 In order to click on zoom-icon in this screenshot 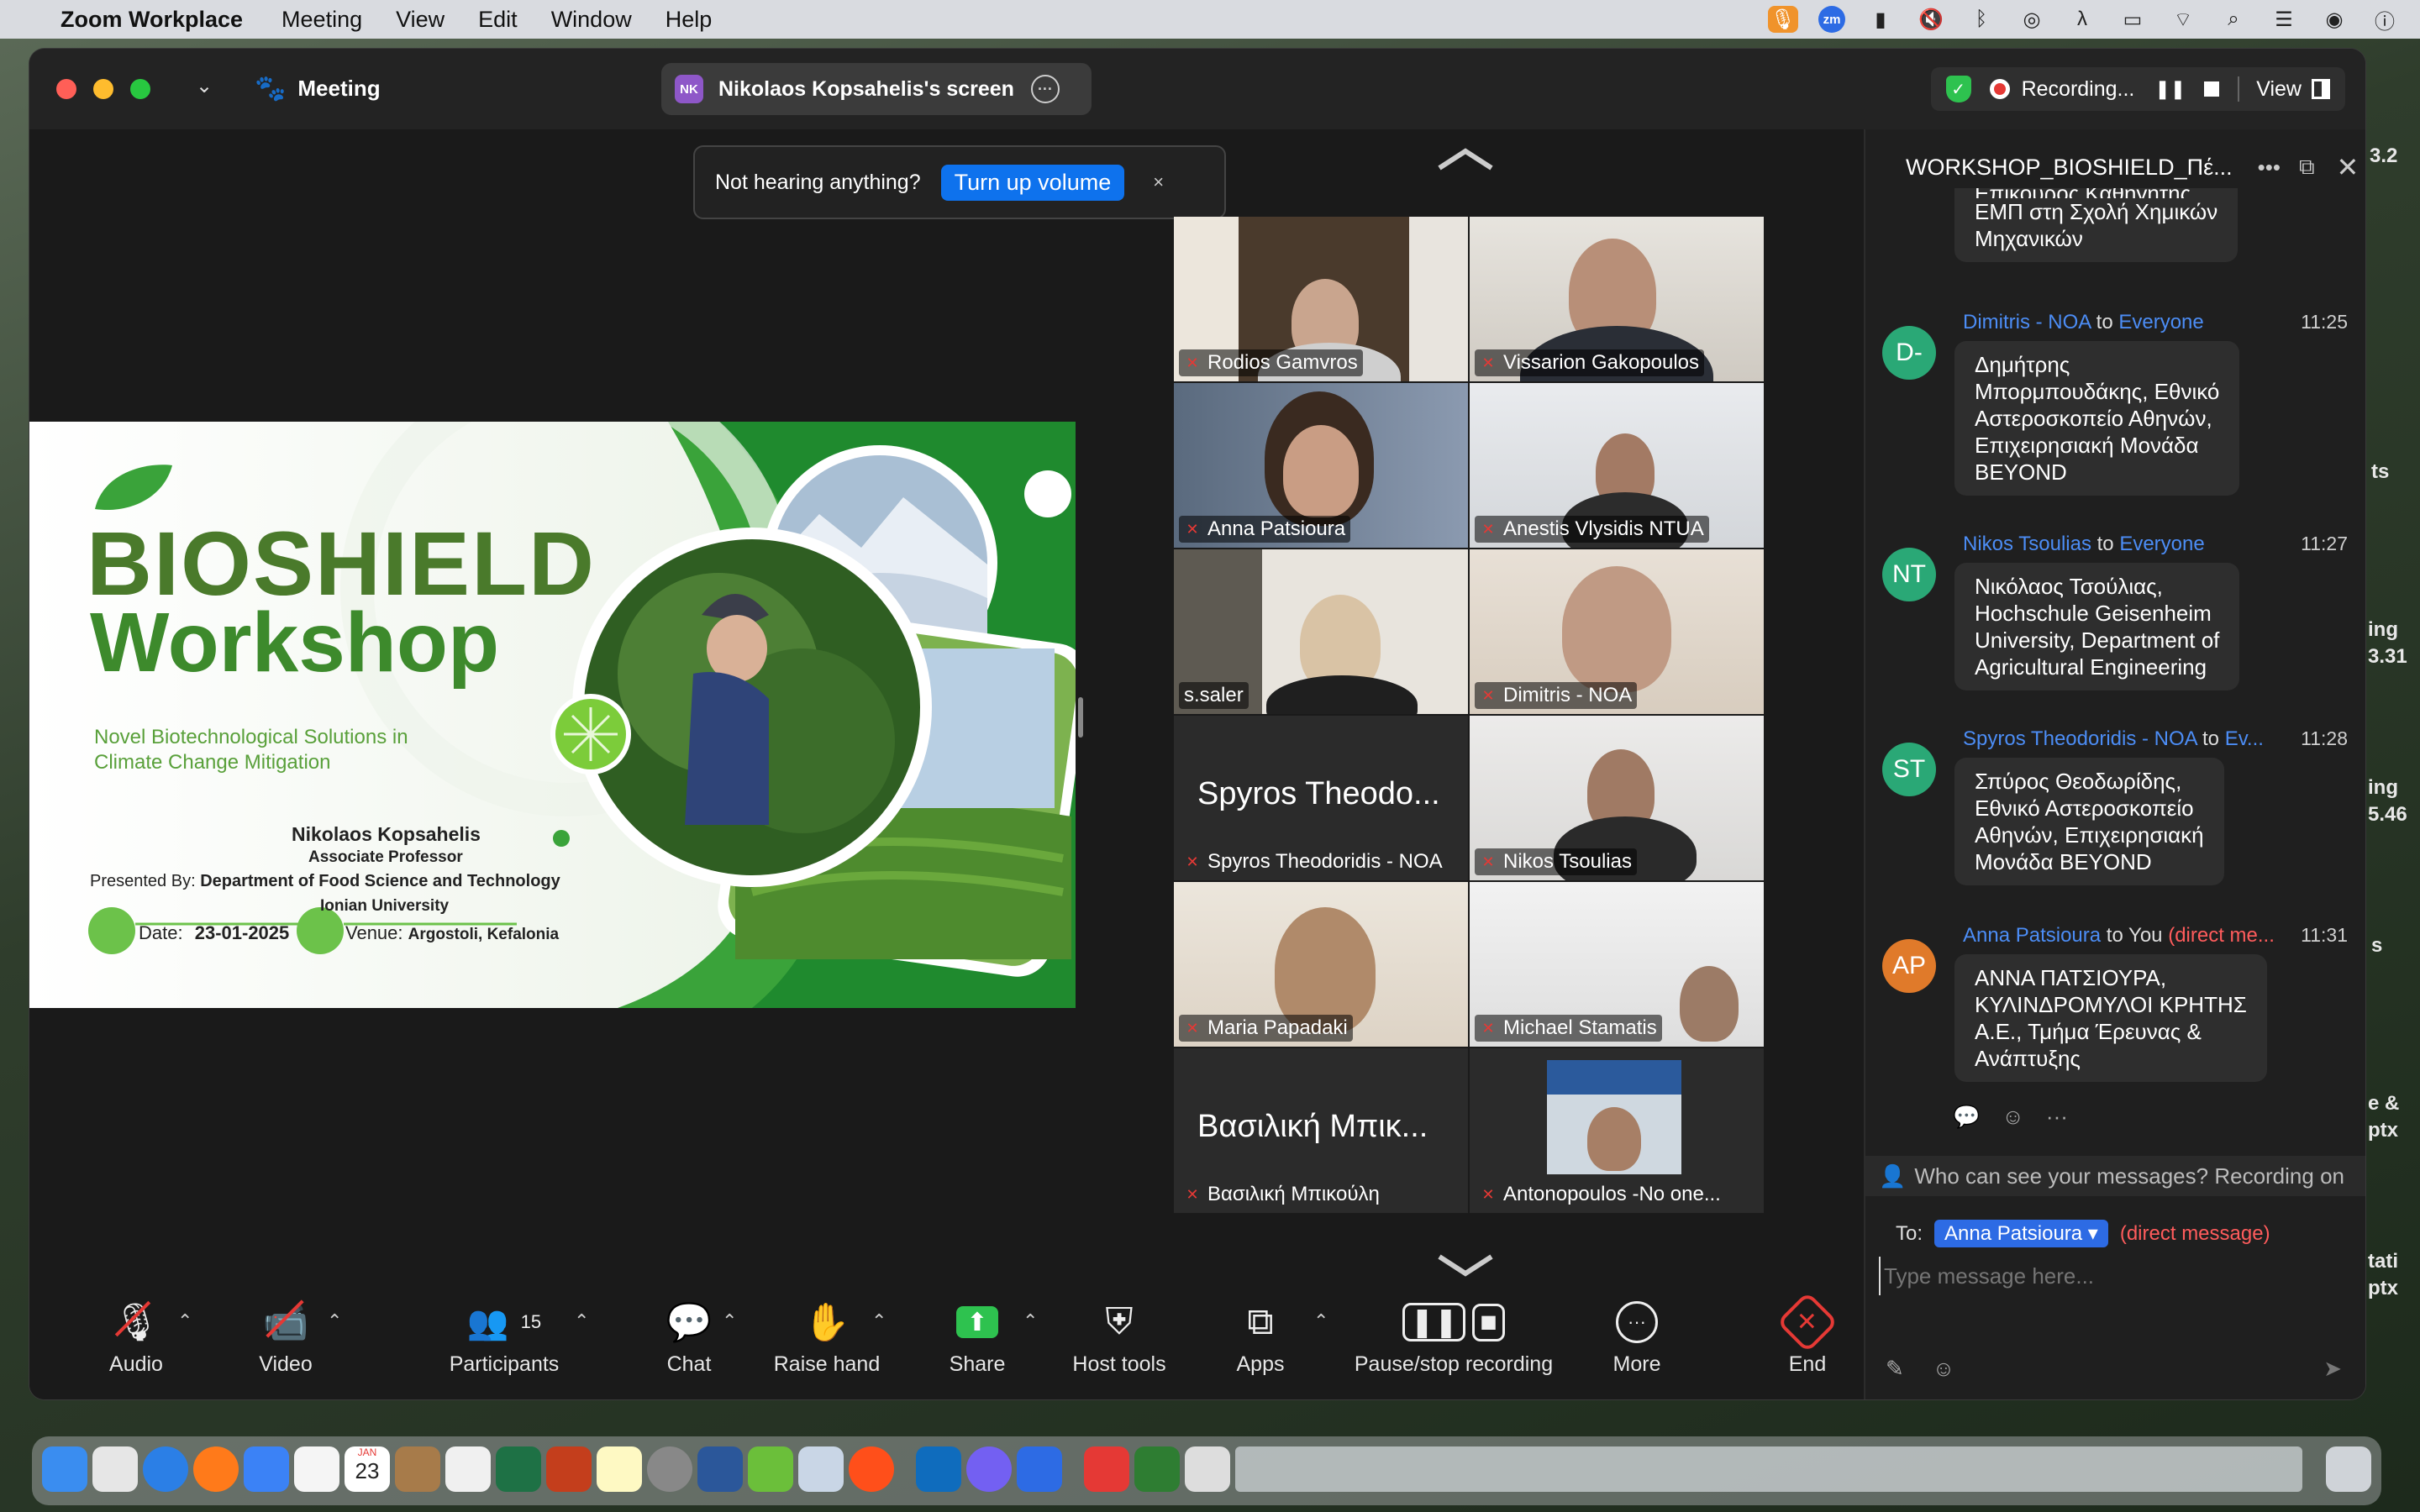, I will do `click(1040, 1469)`.